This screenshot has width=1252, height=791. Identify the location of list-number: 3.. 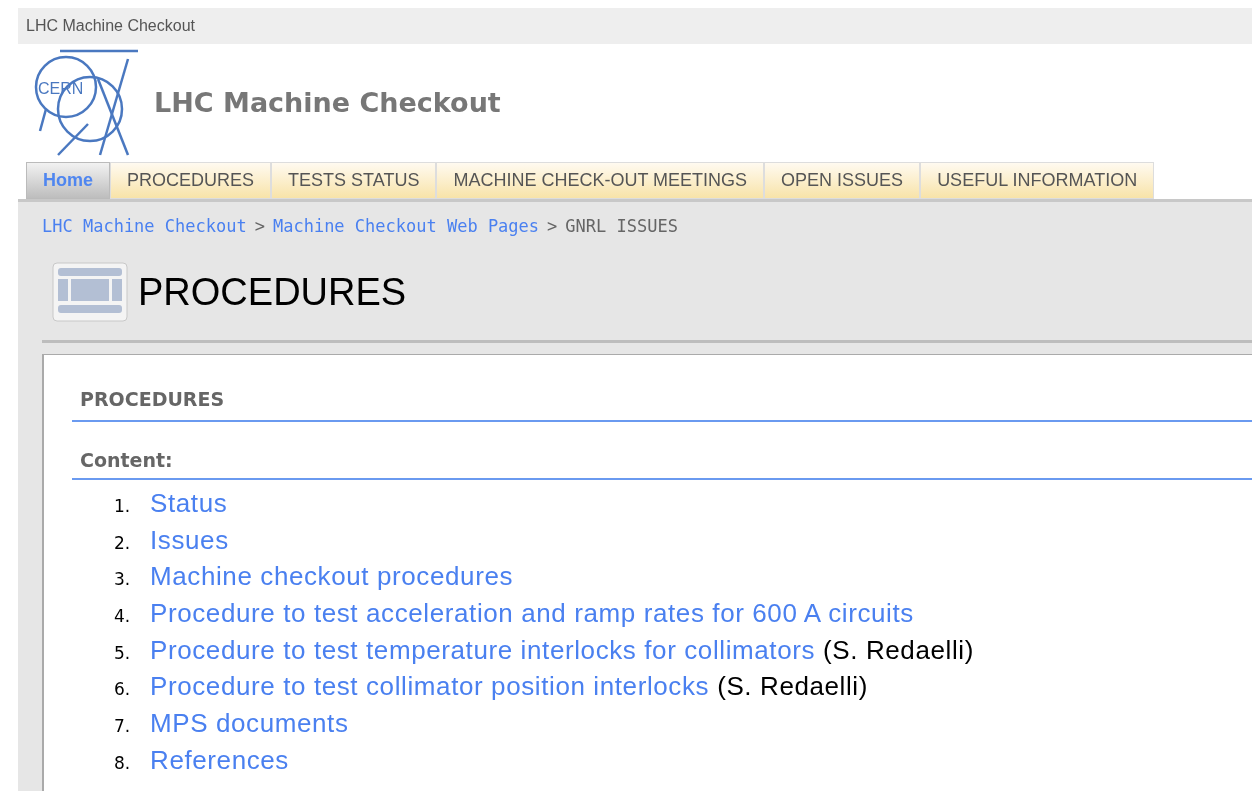
(123, 580).